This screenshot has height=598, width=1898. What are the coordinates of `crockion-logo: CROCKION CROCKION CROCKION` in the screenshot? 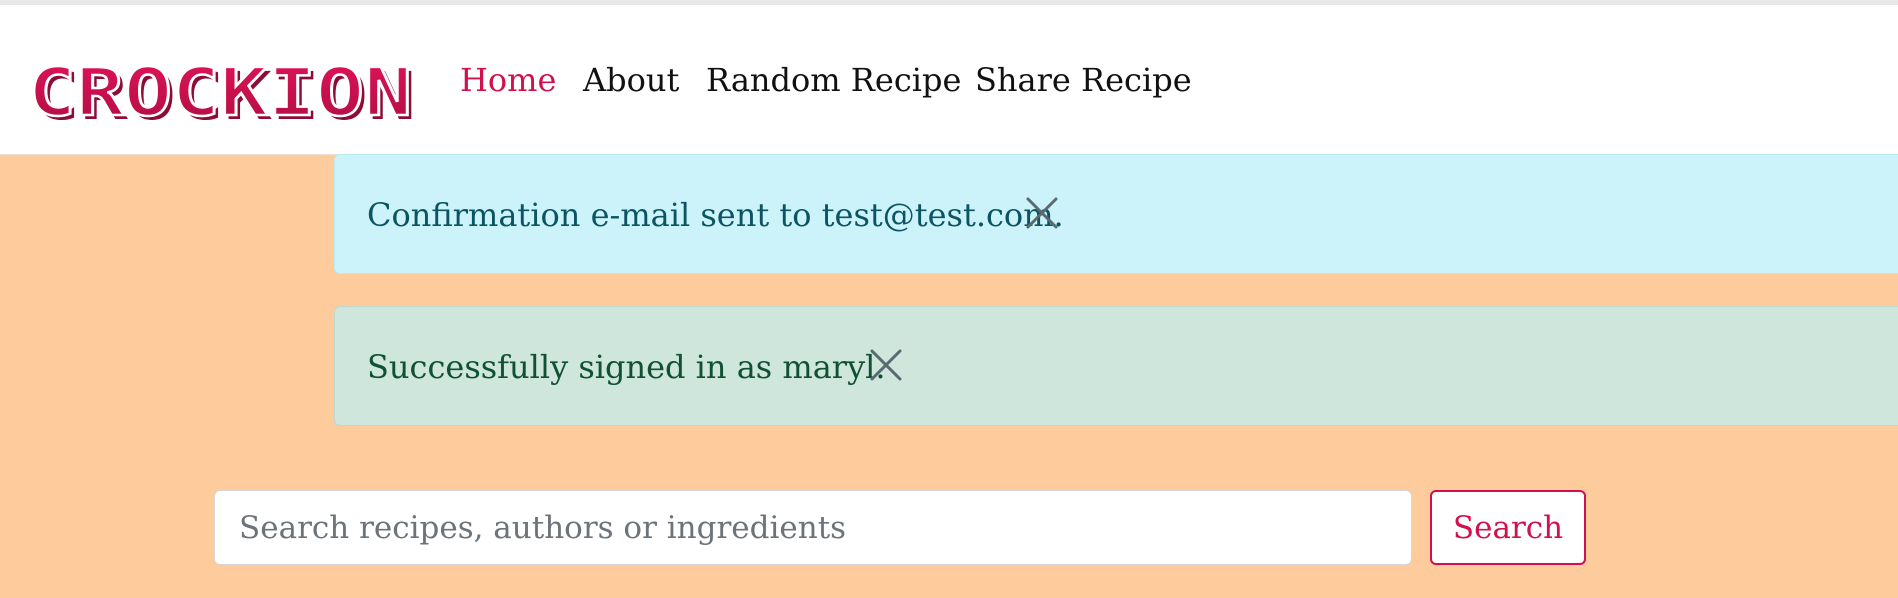 It's located at (217, 88).